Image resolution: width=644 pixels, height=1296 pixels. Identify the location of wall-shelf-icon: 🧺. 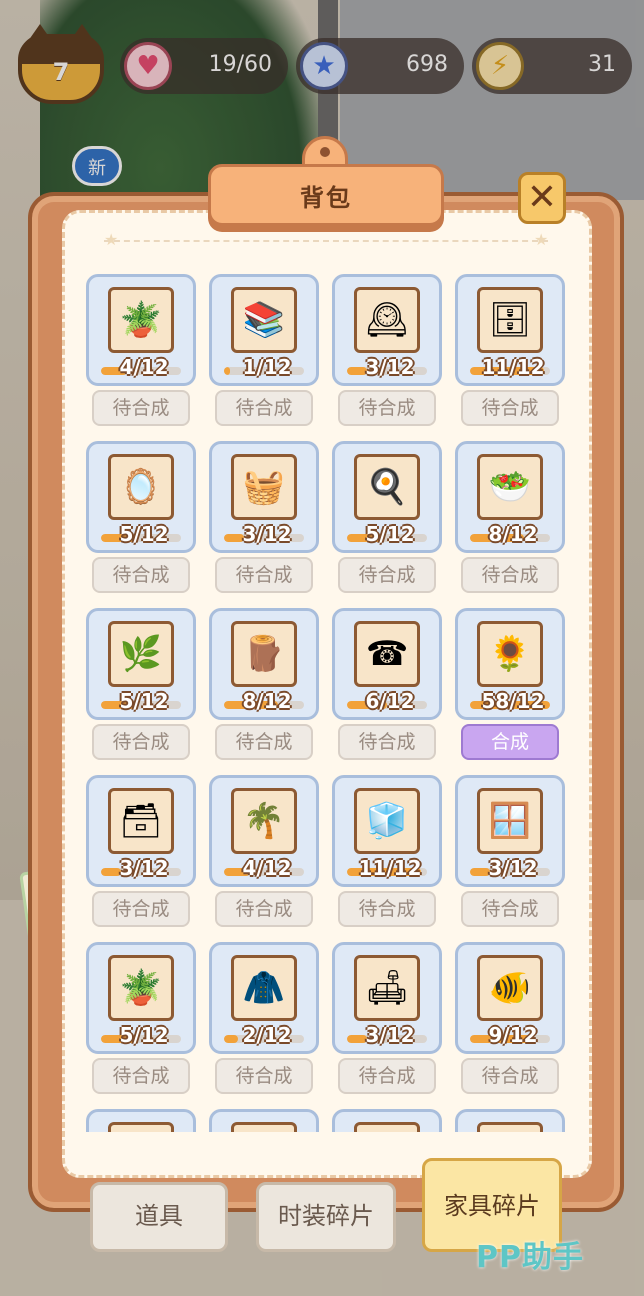
(264, 487).